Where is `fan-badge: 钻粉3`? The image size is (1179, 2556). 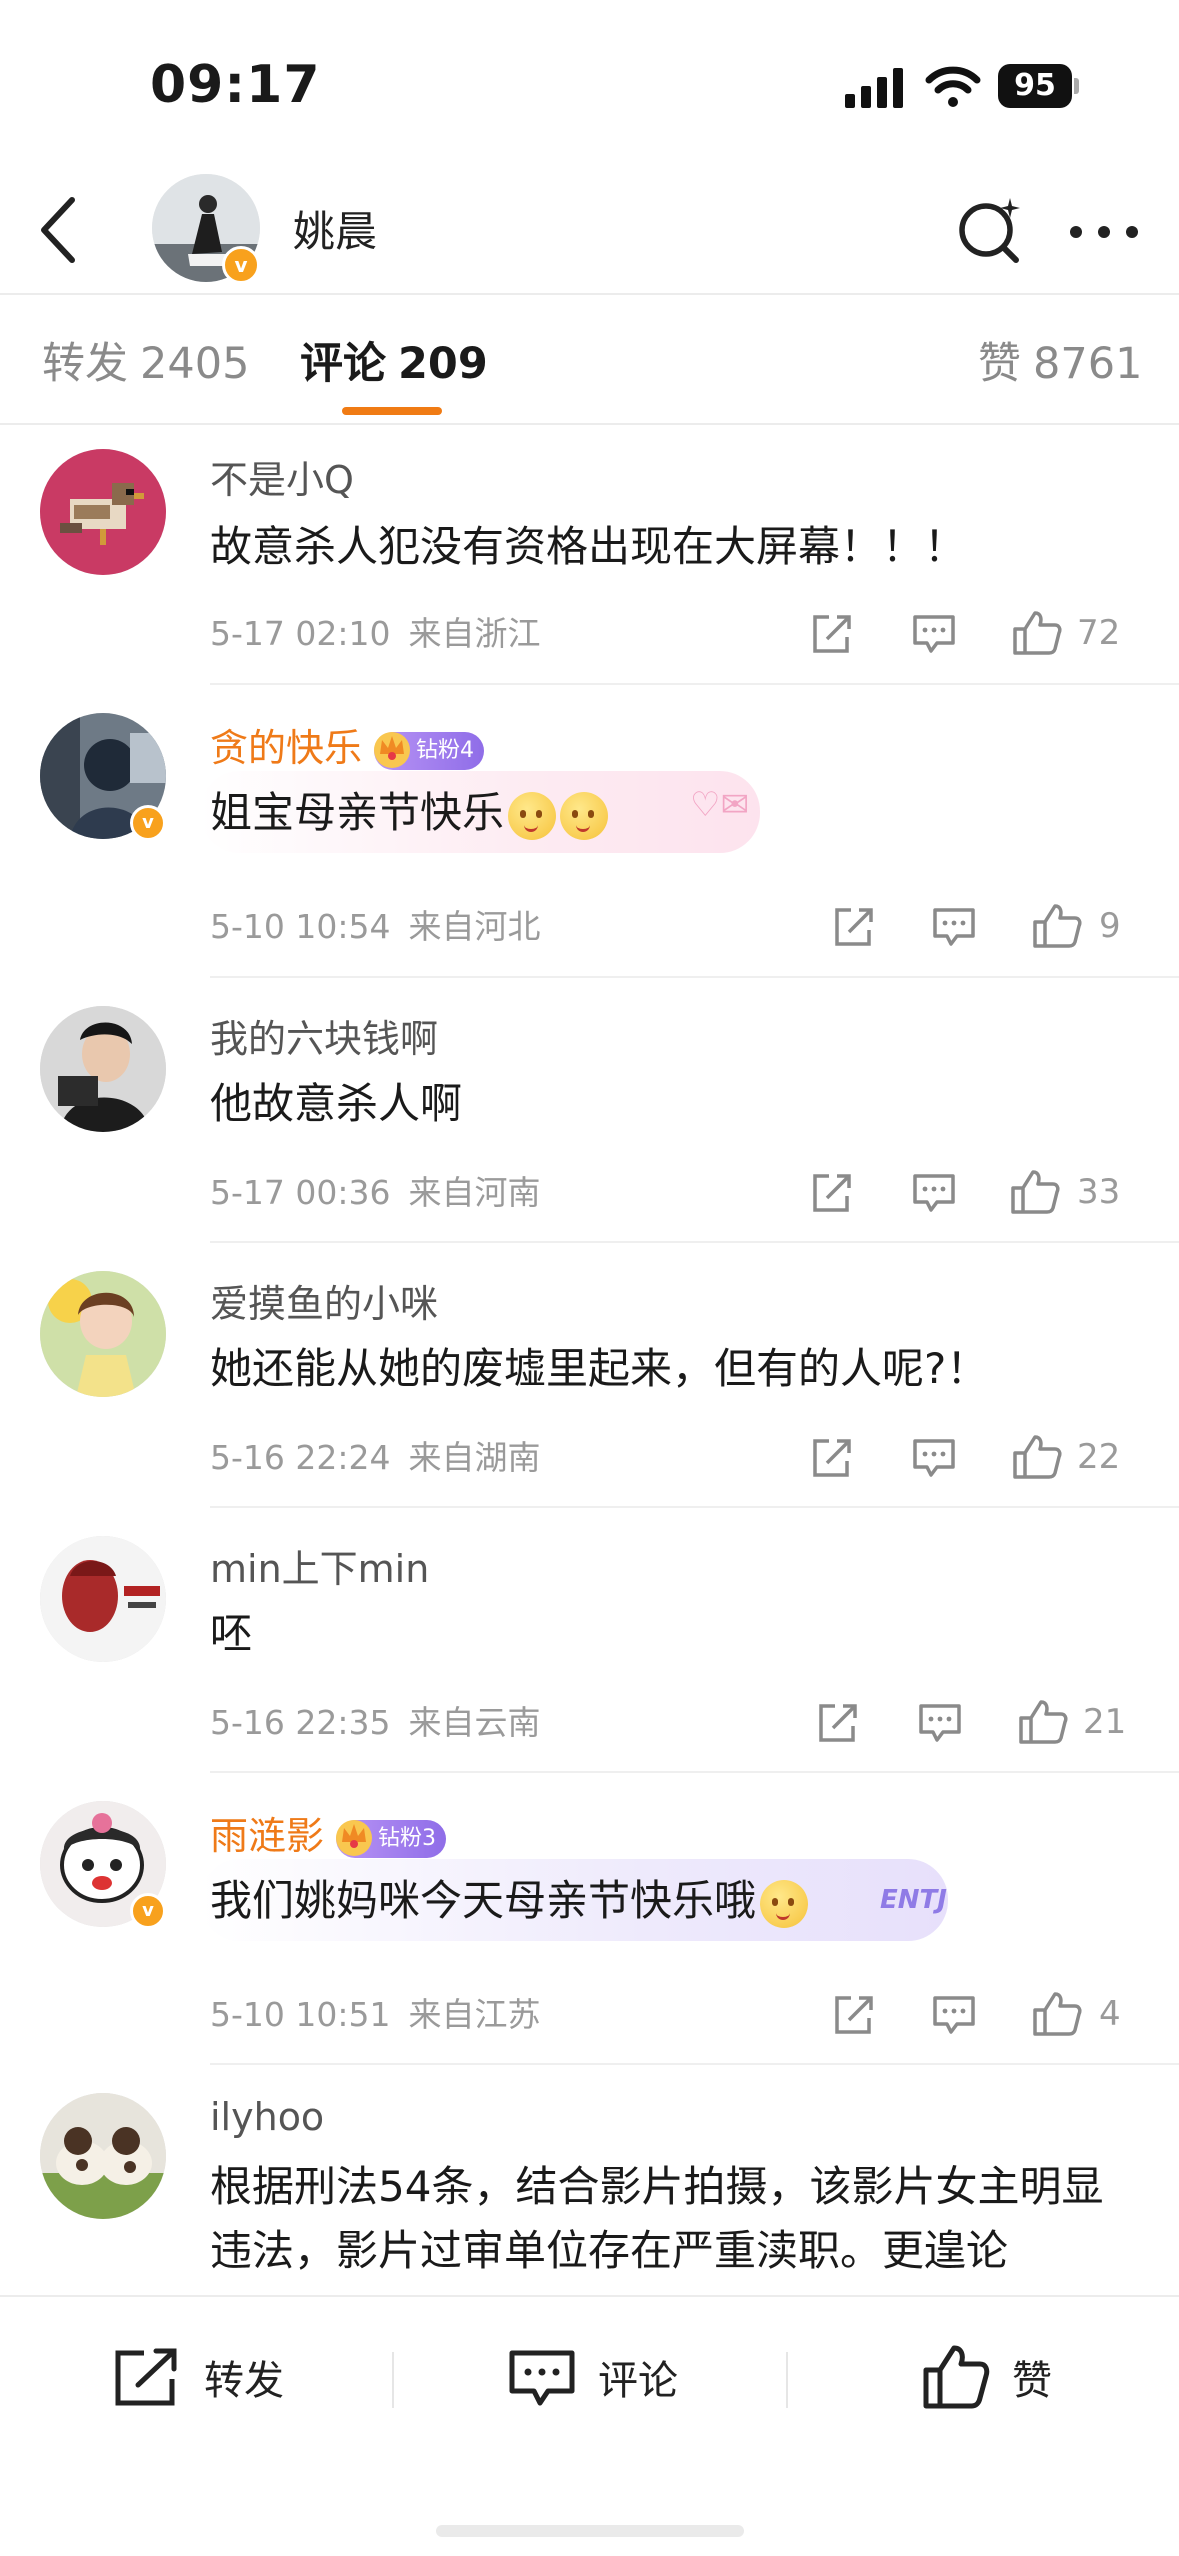
fan-badge: 钻粉3 is located at coordinates (391, 1838).